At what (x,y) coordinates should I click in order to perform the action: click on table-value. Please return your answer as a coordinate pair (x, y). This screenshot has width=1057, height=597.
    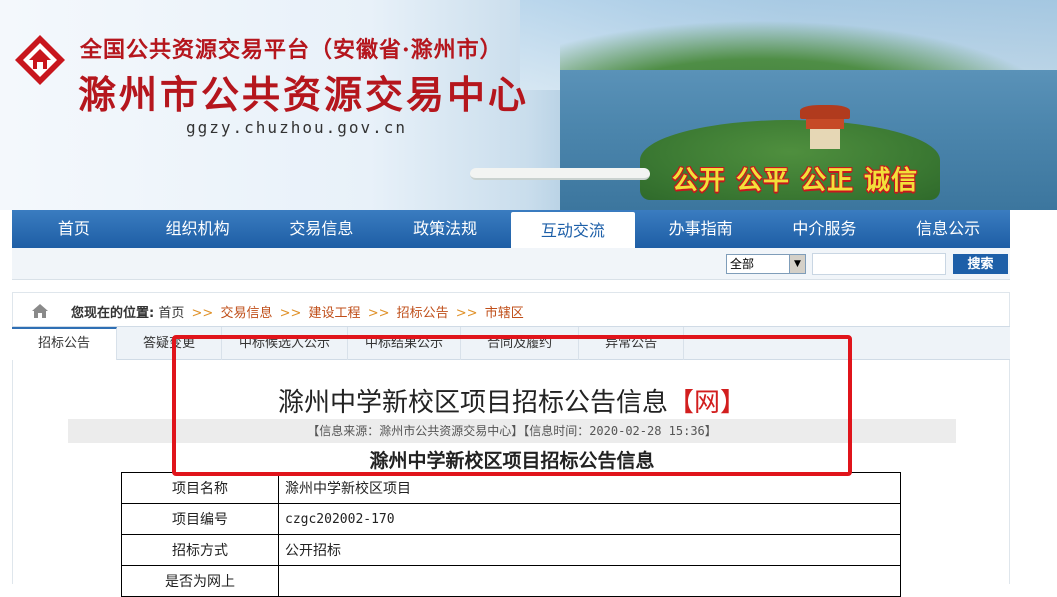
    Looking at the image, I should click on (589, 581).